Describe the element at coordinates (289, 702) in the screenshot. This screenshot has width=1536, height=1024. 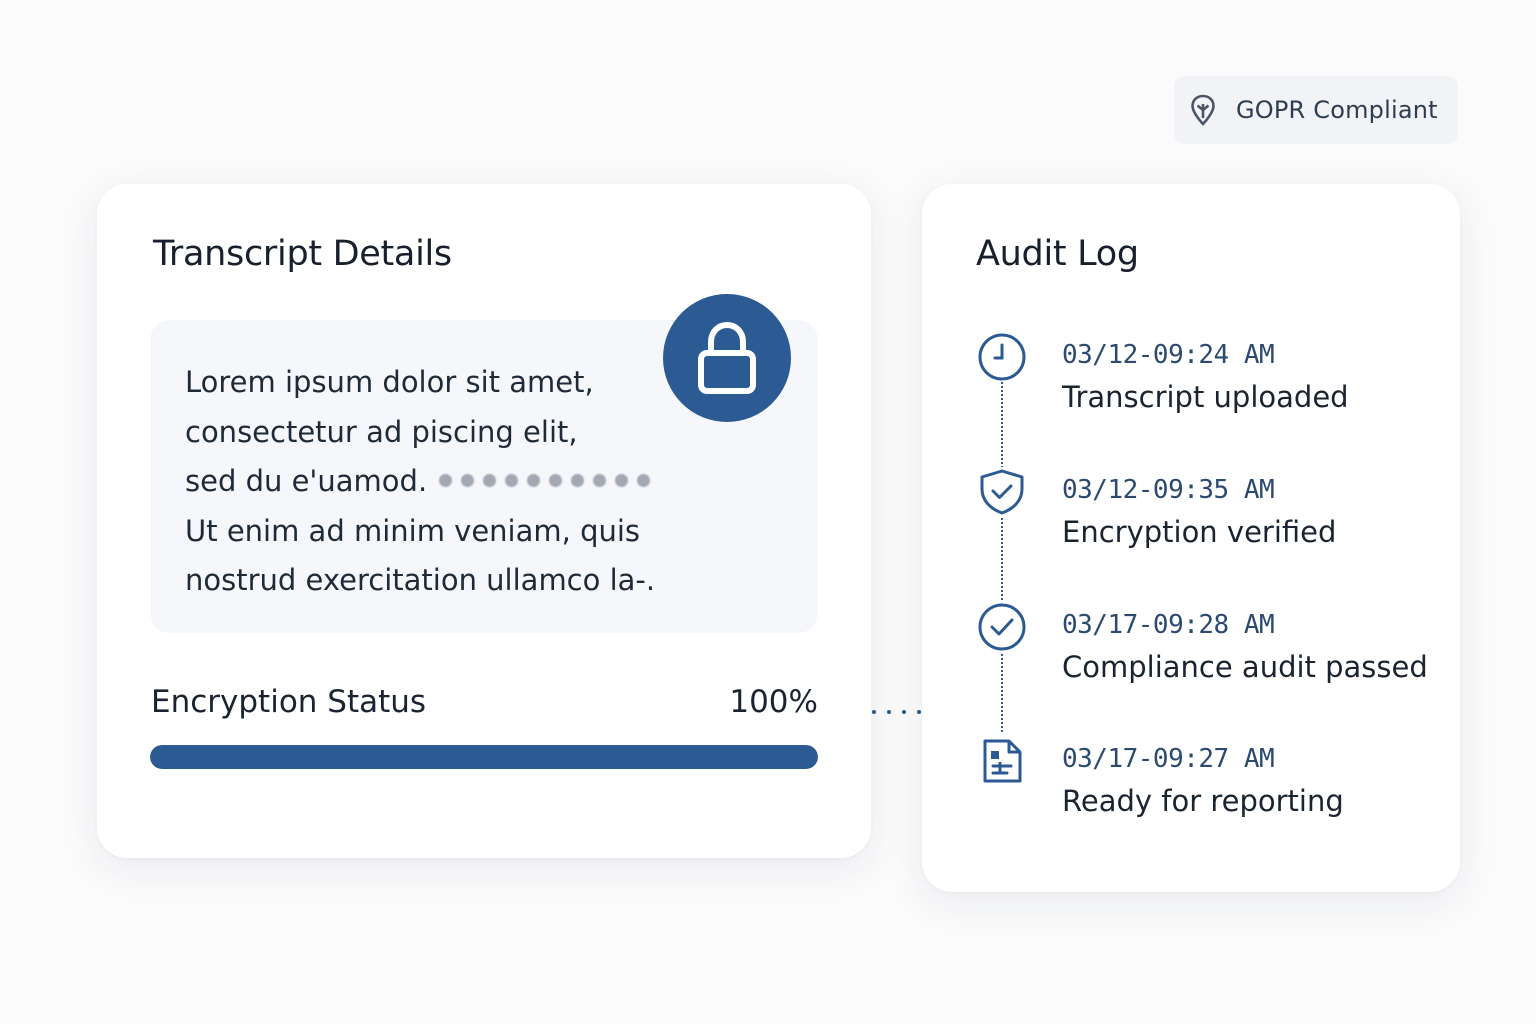
I see `encryption-status-label: Encryption Status` at that location.